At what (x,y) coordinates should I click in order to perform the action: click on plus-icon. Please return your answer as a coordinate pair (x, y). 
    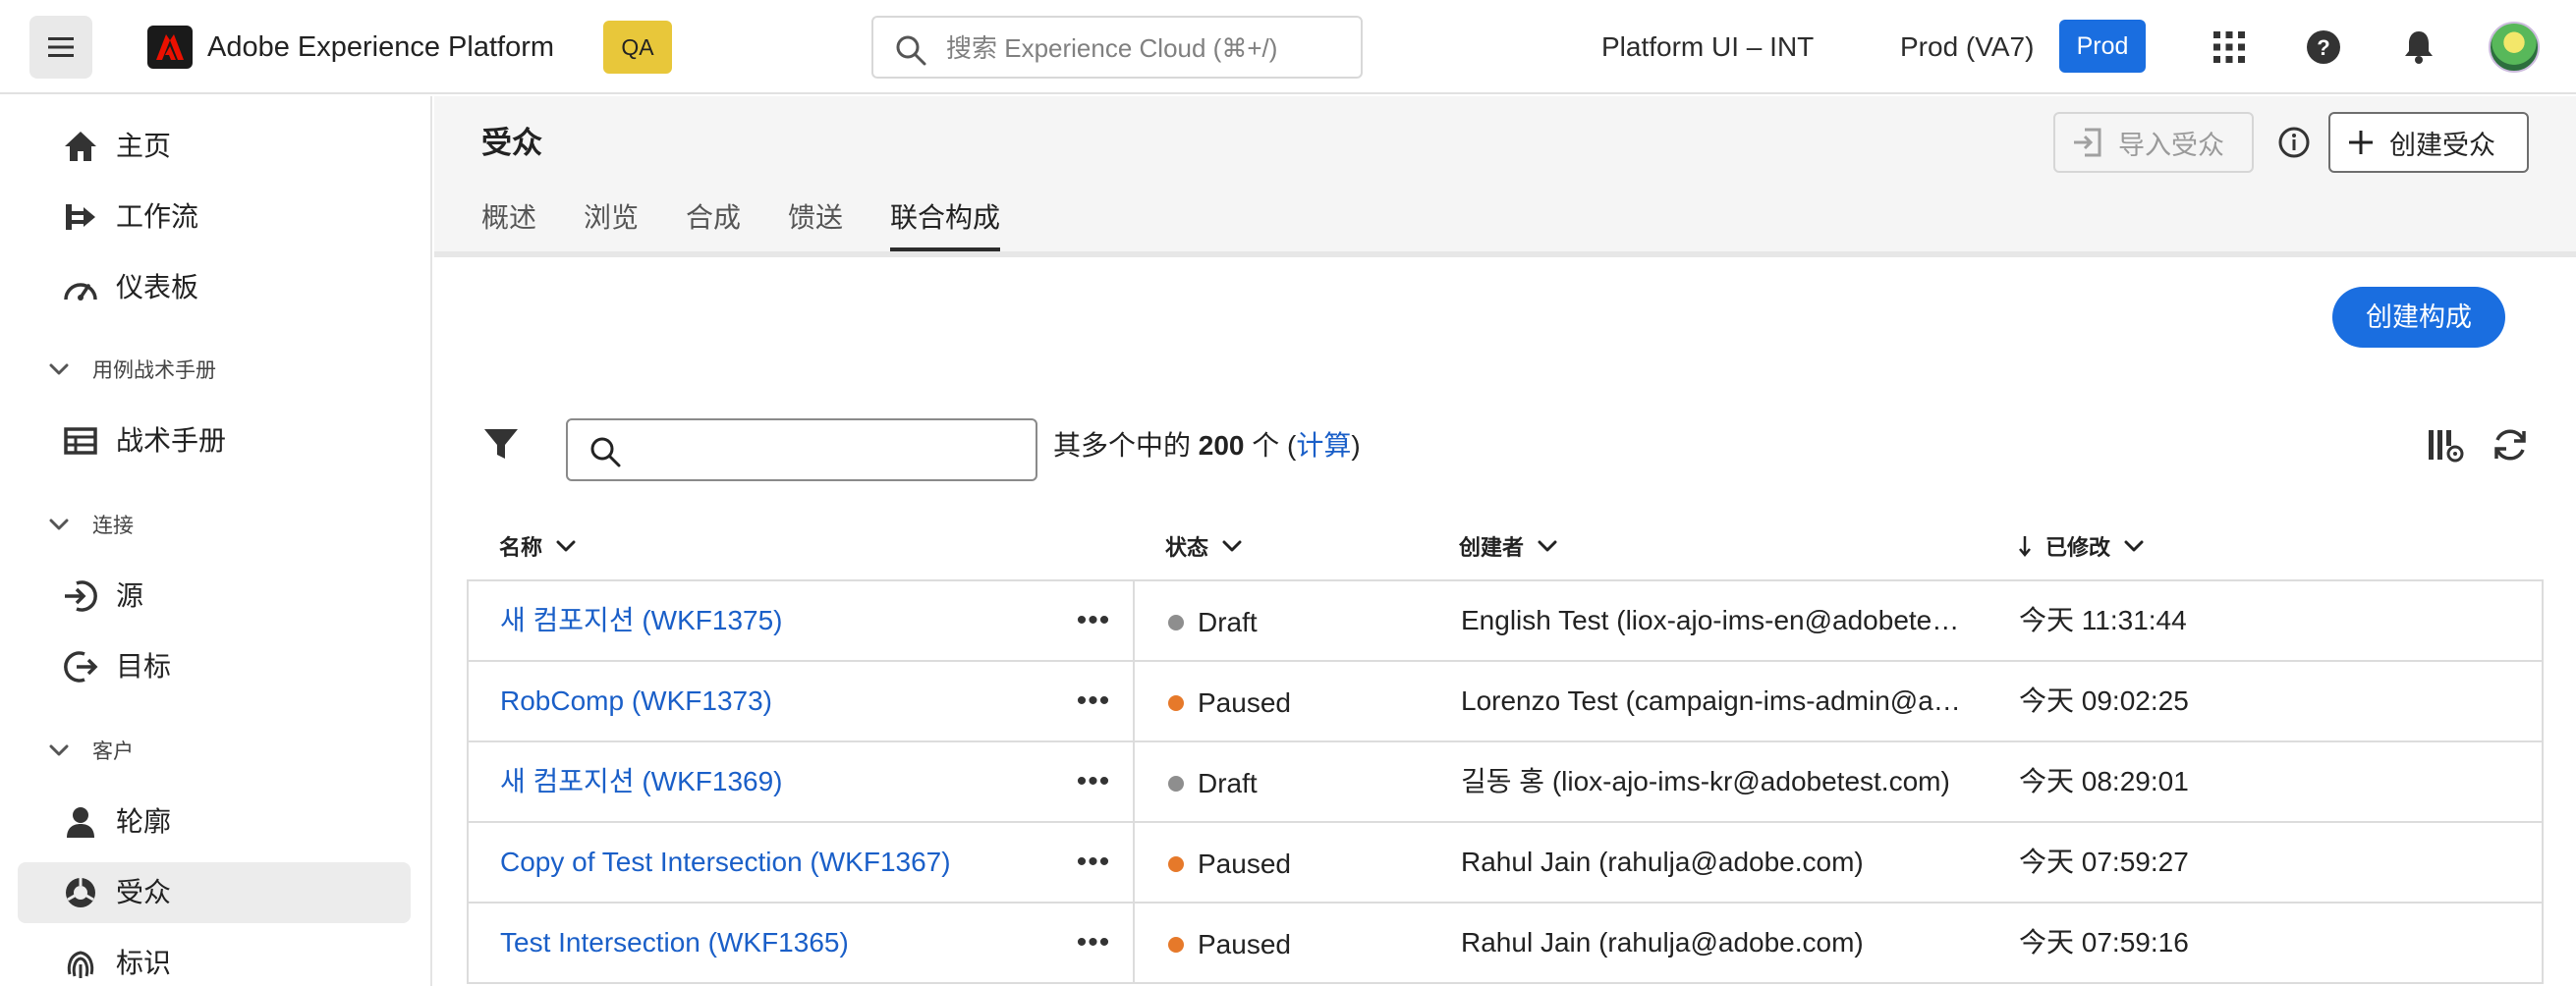
    Looking at the image, I should click on (2361, 142).